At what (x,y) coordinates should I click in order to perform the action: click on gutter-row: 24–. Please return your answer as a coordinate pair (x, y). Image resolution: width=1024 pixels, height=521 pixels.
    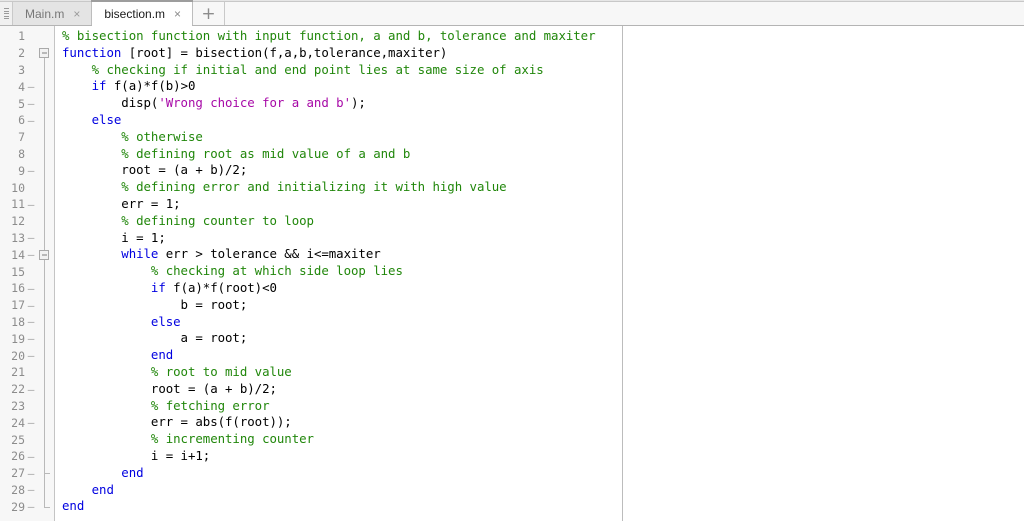
    Looking at the image, I should click on (27, 423).